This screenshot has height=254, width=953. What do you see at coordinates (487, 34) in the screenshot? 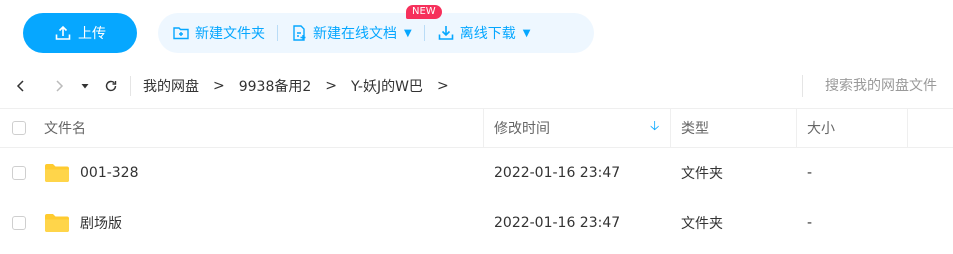
I see `offline-download-label: 离线下载` at bounding box center [487, 34].